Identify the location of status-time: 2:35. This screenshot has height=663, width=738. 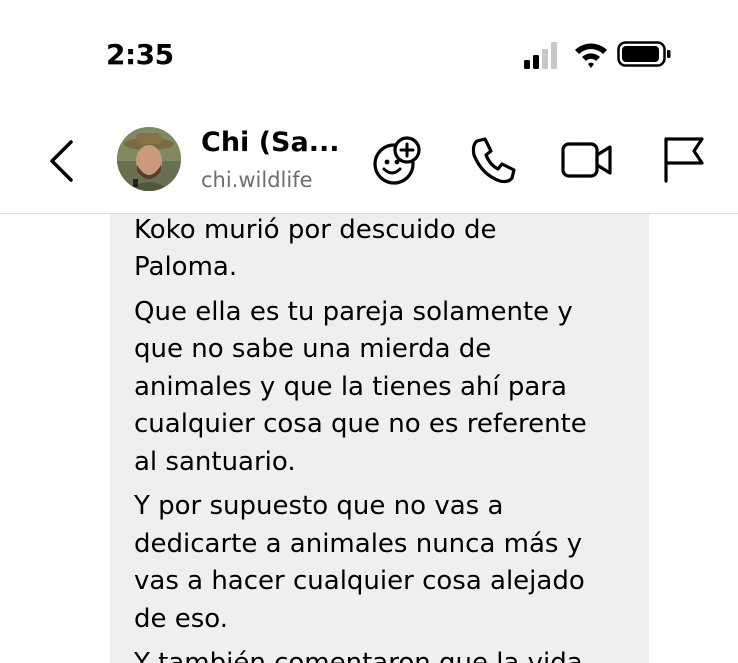
(140, 54).